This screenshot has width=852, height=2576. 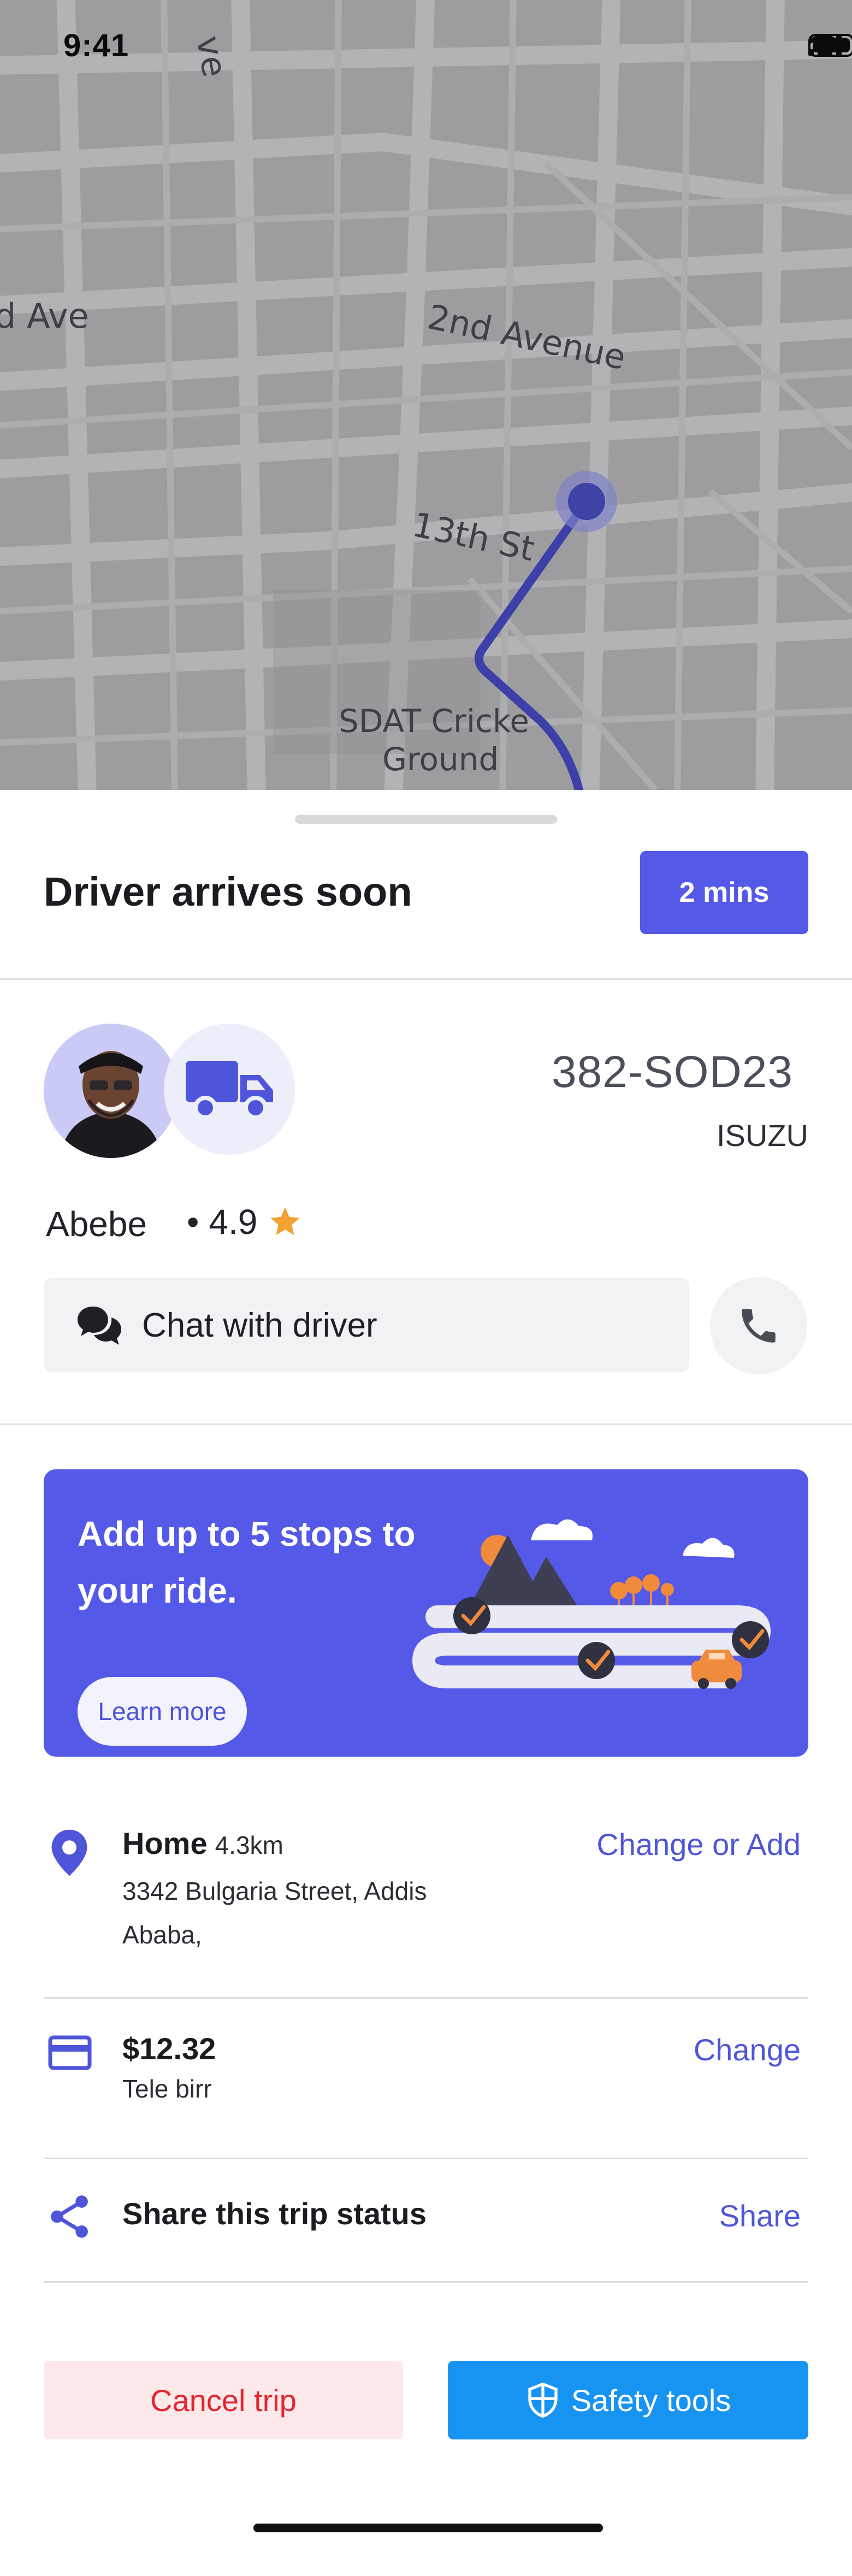 I want to click on share-row: Share this trip status Share, so click(x=426, y=2222).